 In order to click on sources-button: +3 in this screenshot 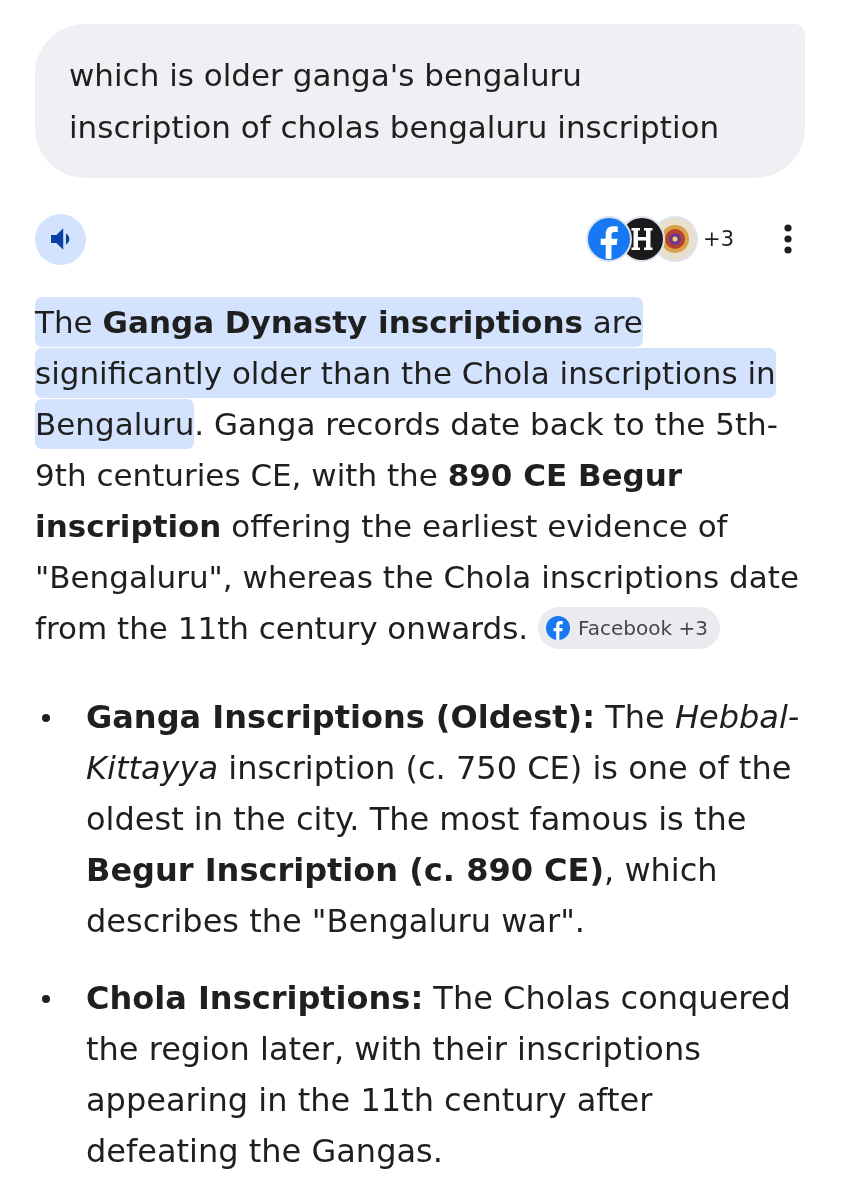, I will do `click(660, 239)`.